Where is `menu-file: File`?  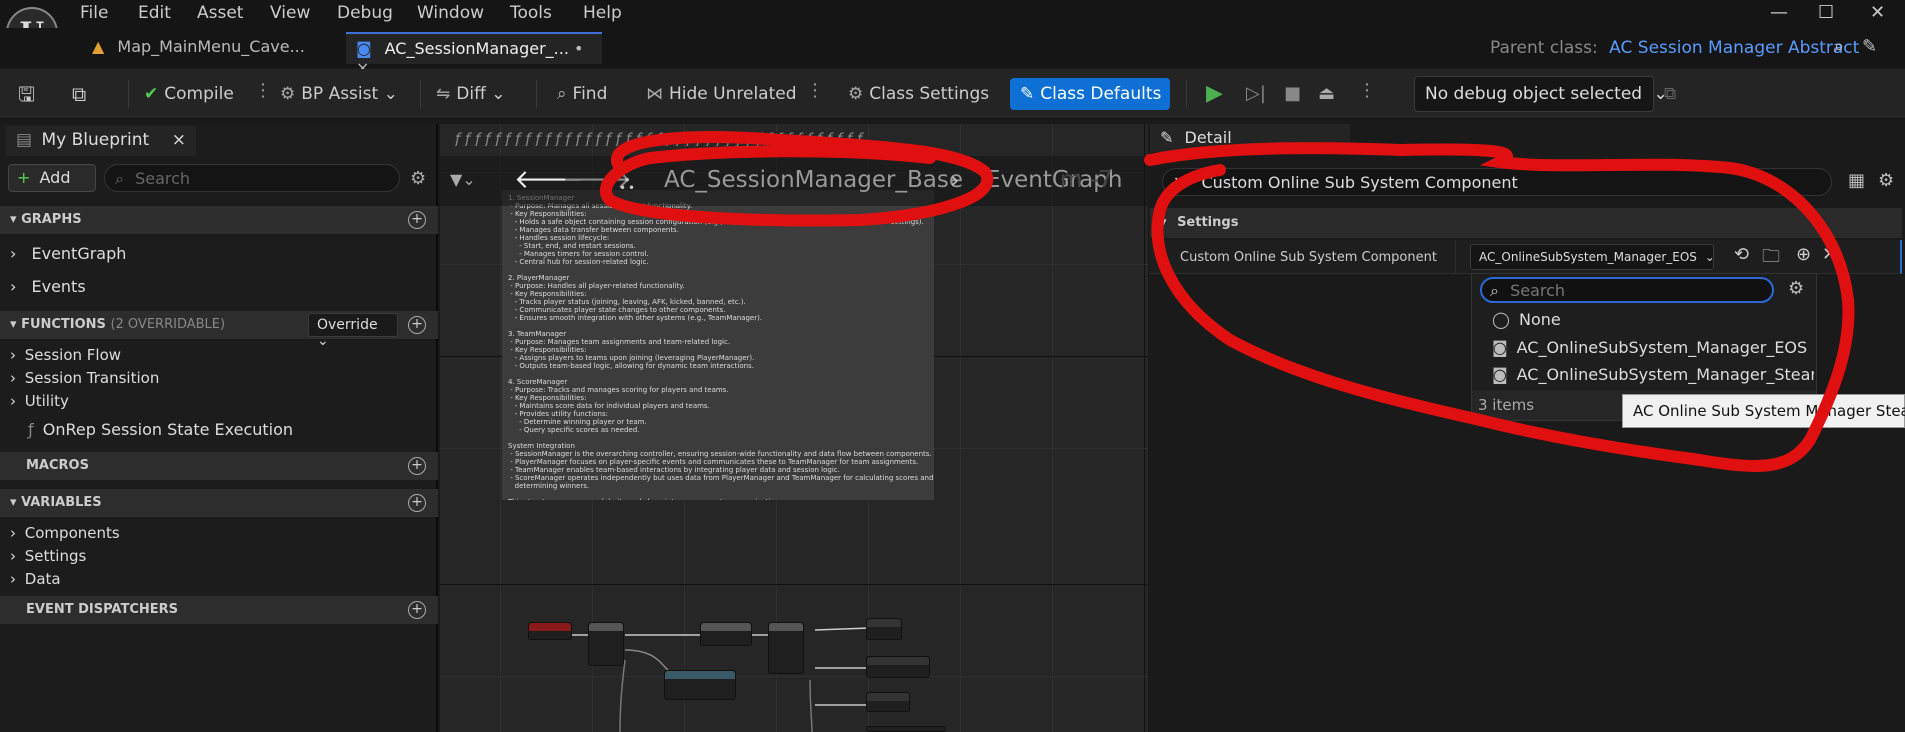
menu-file: File is located at coordinates (94, 13).